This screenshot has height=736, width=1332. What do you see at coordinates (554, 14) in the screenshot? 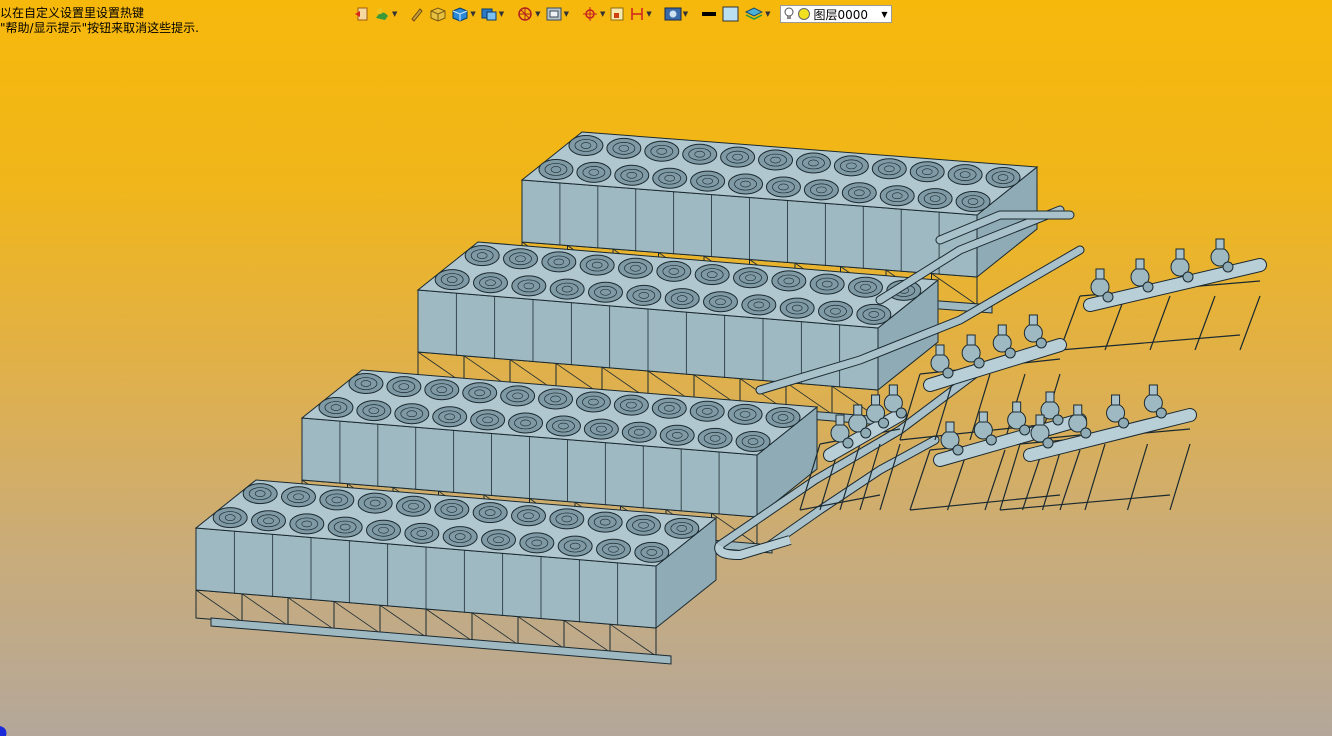
I see `view-frame-icon` at bounding box center [554, 14].